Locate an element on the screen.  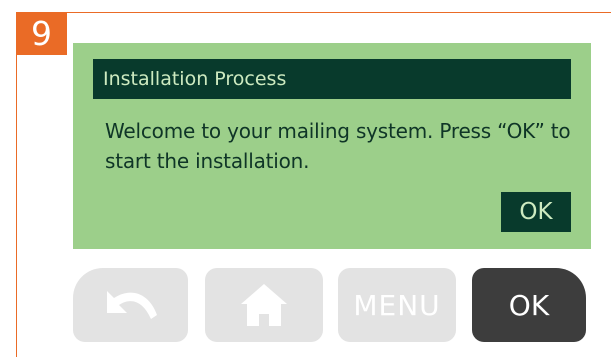
home-icon is located at coordinates (264, 305).